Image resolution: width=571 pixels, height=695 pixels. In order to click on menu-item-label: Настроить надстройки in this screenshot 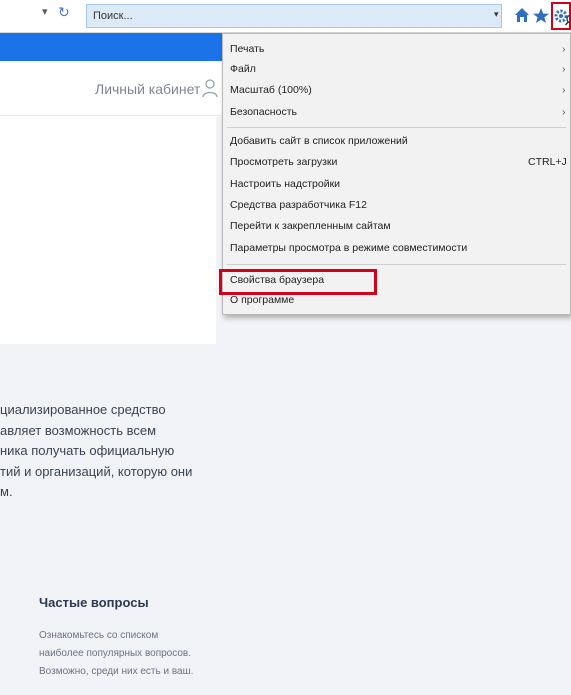, I will do `click(285, 184)`.